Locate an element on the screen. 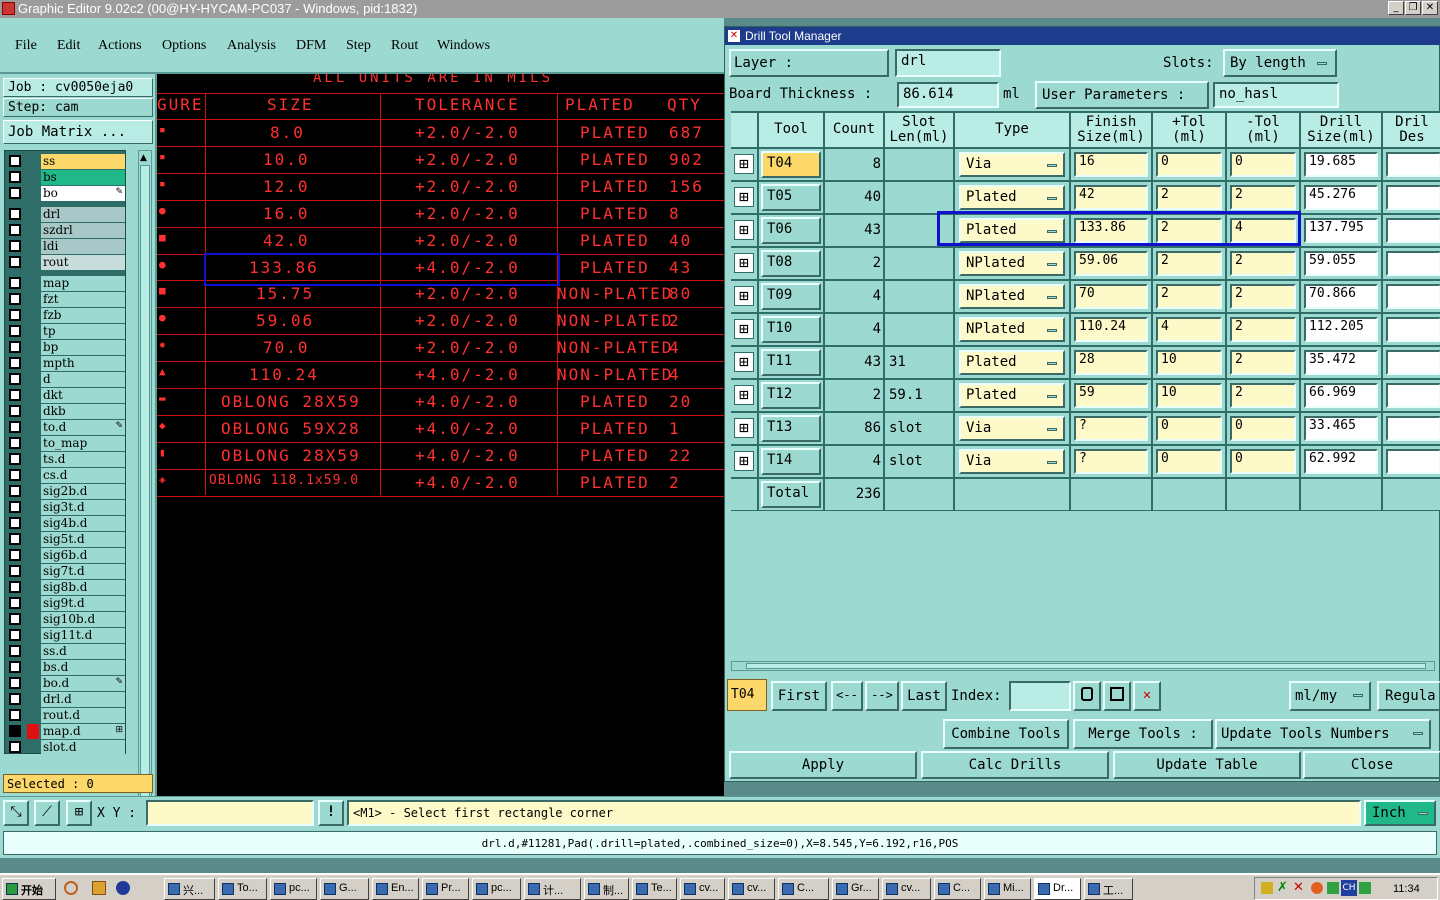 The image size is (1440, 900). zoom-icon: ⤡ is located at coordinates (16, 813).